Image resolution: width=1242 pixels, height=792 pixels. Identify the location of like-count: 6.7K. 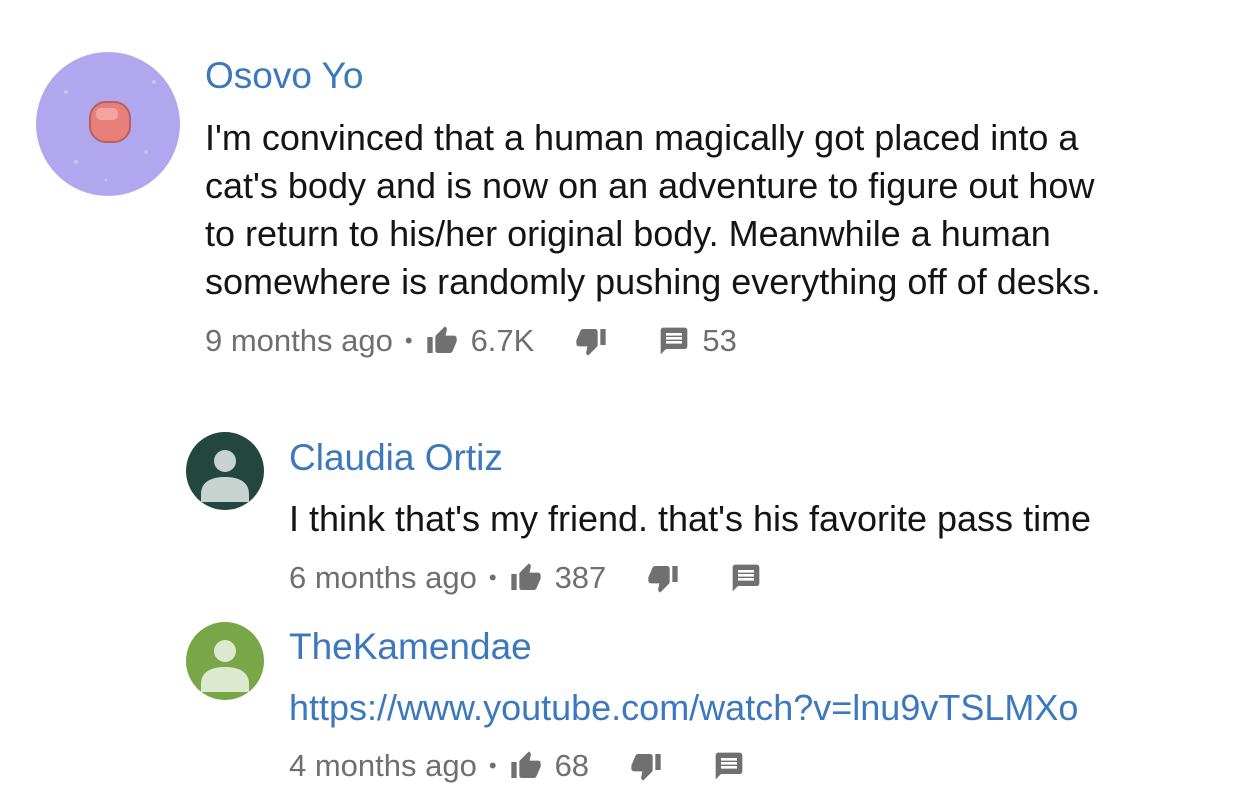
(502, 340).